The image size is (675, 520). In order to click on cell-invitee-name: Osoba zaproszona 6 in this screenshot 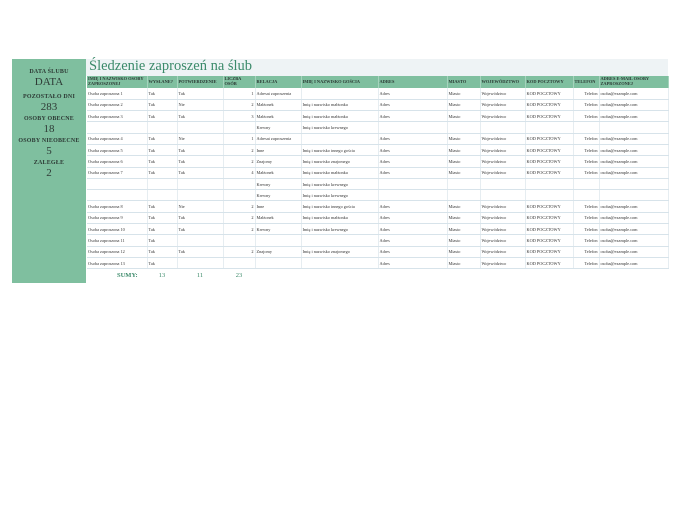, I will do `click(117, 161)`.